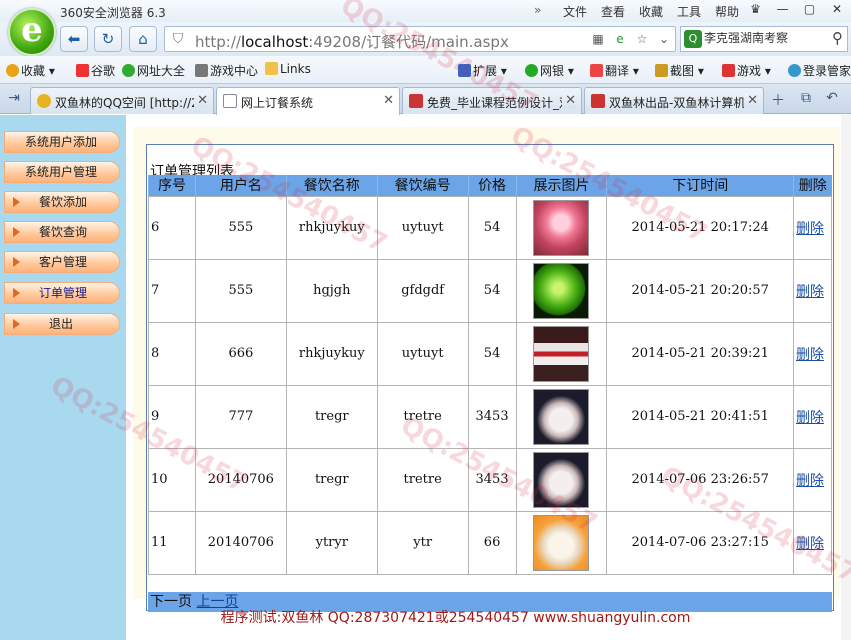  I want to click on url-text: http://localhost:49208/订餐代码/main.aspx, so click(352, 41).